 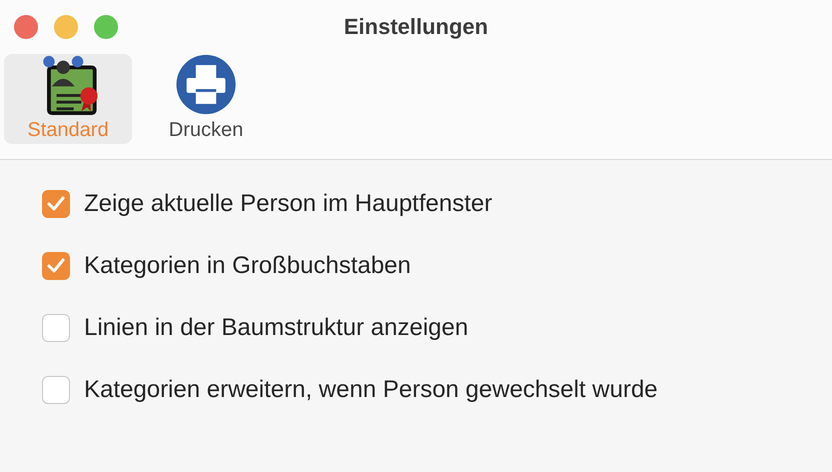 I want to click on zoom-button, so click(x=106, y=27).